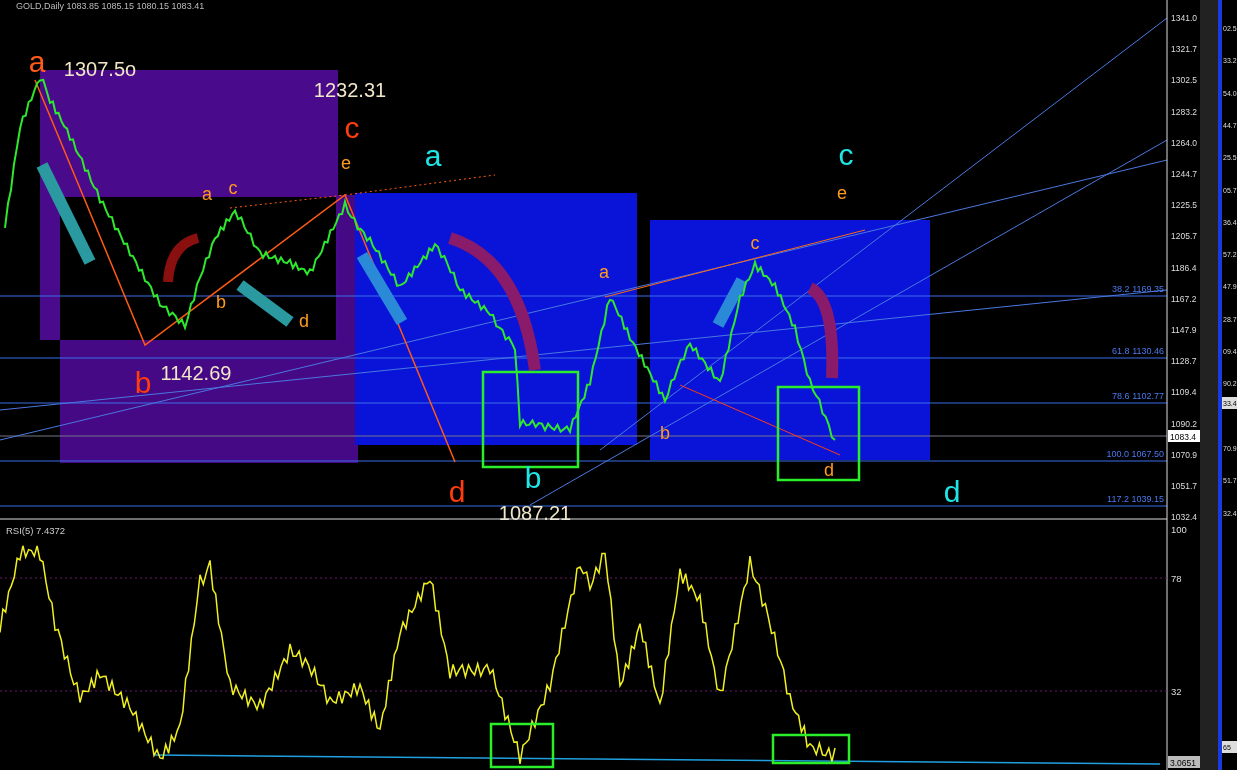 This screenshot has width=1237, height=770. I want to click on price-axis-label: 1032.4, so click(1184, 517).